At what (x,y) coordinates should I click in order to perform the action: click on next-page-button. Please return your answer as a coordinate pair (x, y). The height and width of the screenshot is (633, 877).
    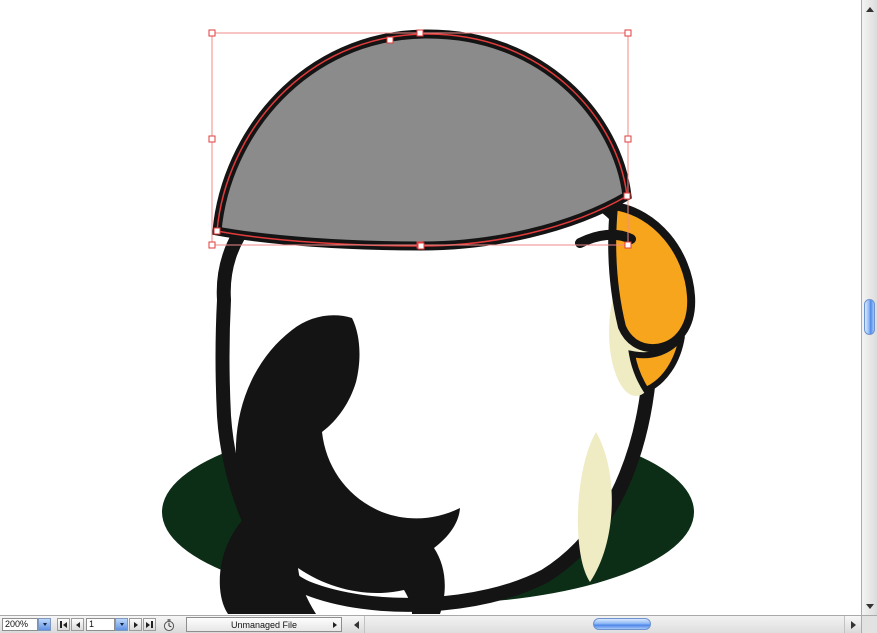
    Looking at the image, I should click on (135, 624).